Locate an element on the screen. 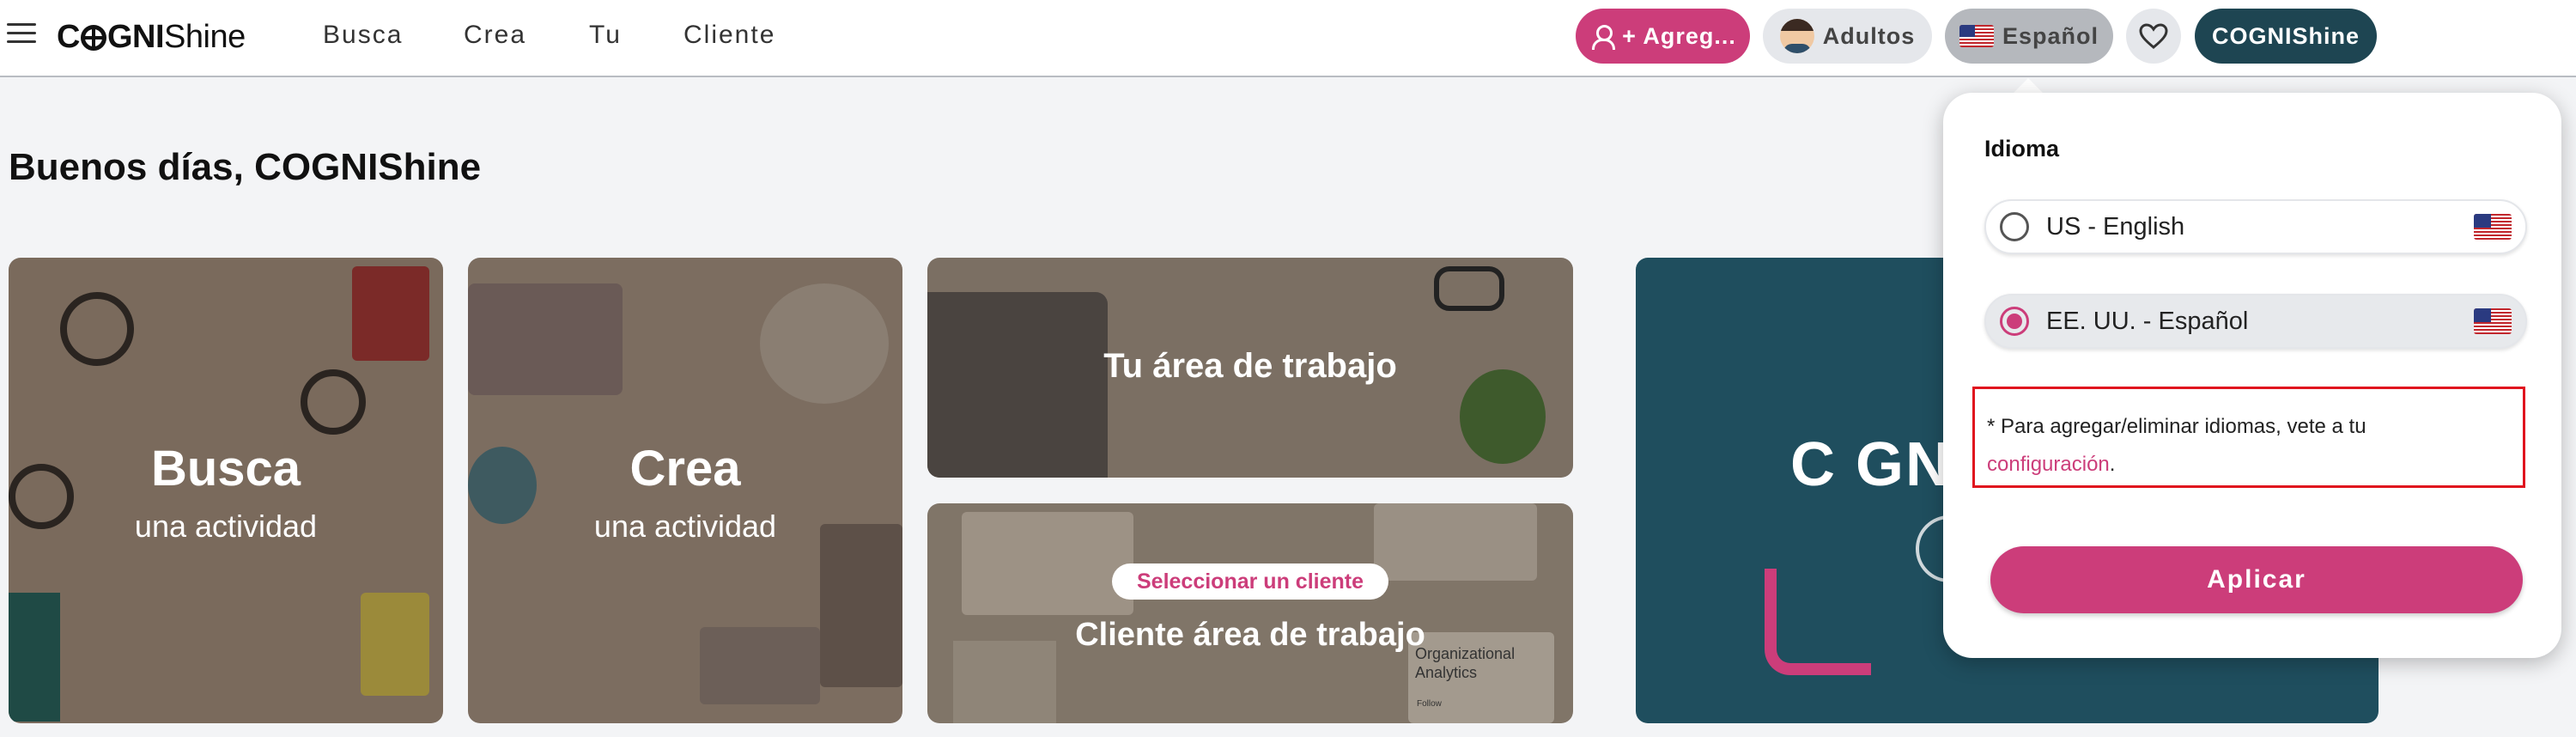 The width and height of the screenshot is (2576, 737). nav-busca: Busca is located at coordinates (363, 35).